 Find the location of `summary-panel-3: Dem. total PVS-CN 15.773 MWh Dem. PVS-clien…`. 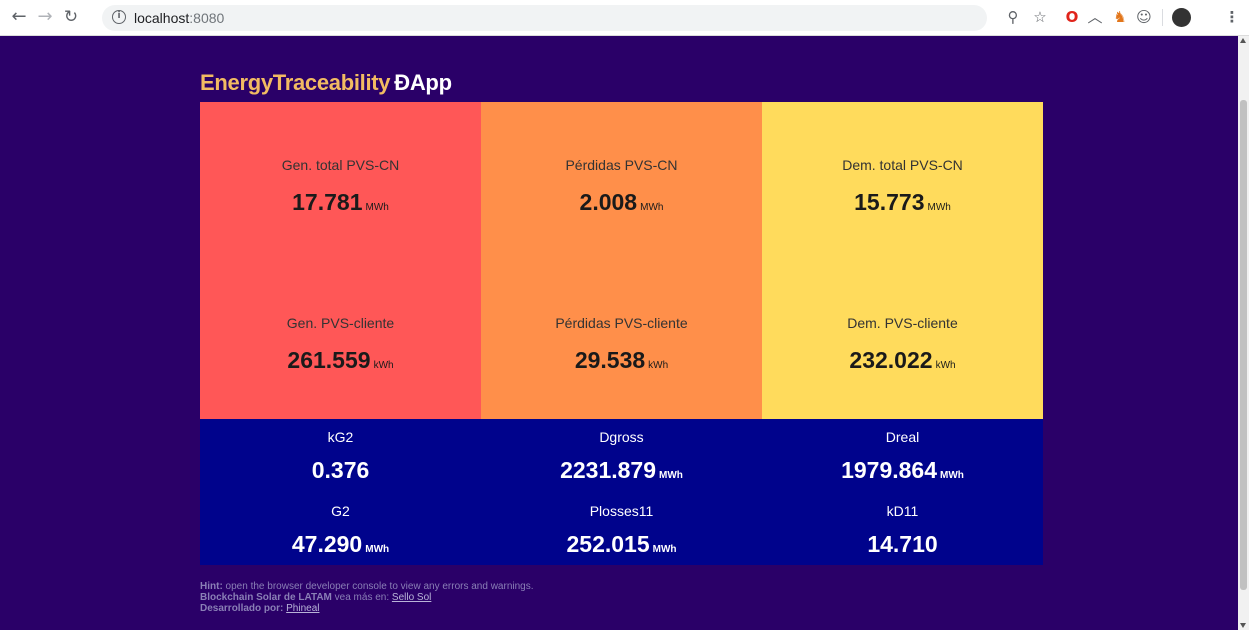

summary-panel-3: Dem. total PVS-CN 15.773 MWh Dem. PVS-clien… is located at coordinates (902, 260).